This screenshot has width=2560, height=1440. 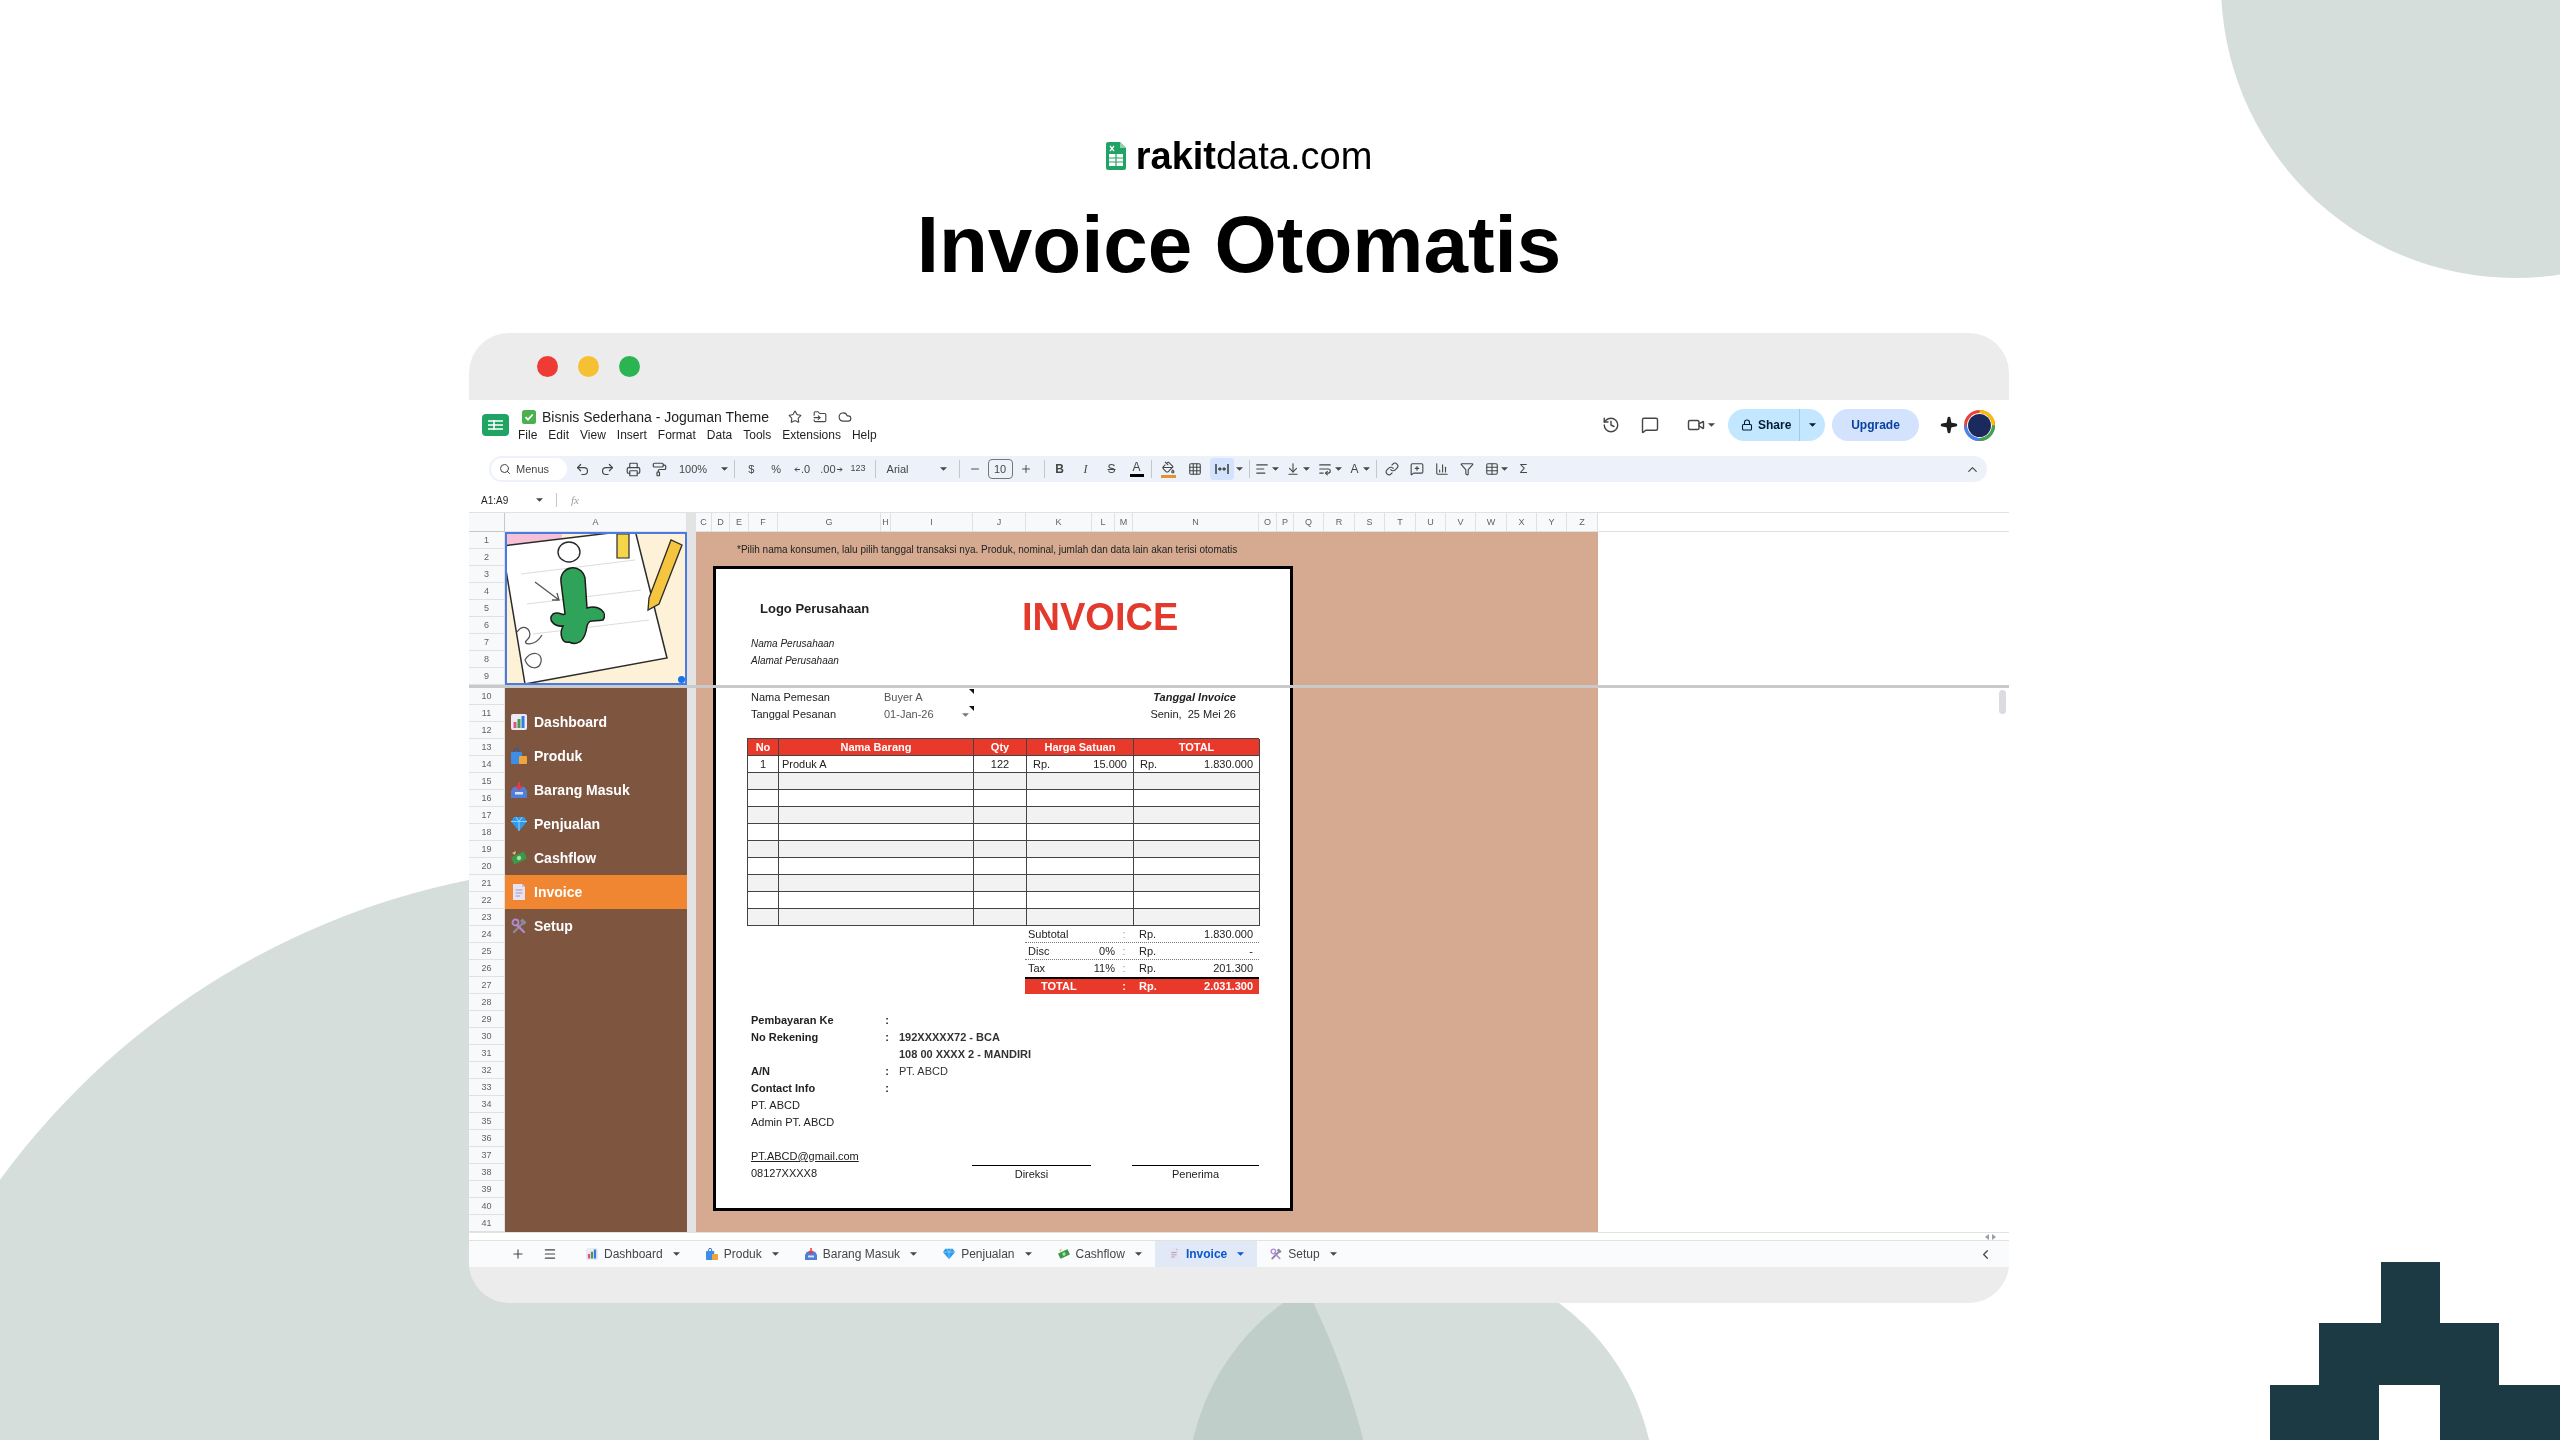 I want to click on row-header: 12, so click(x=487, y=730).